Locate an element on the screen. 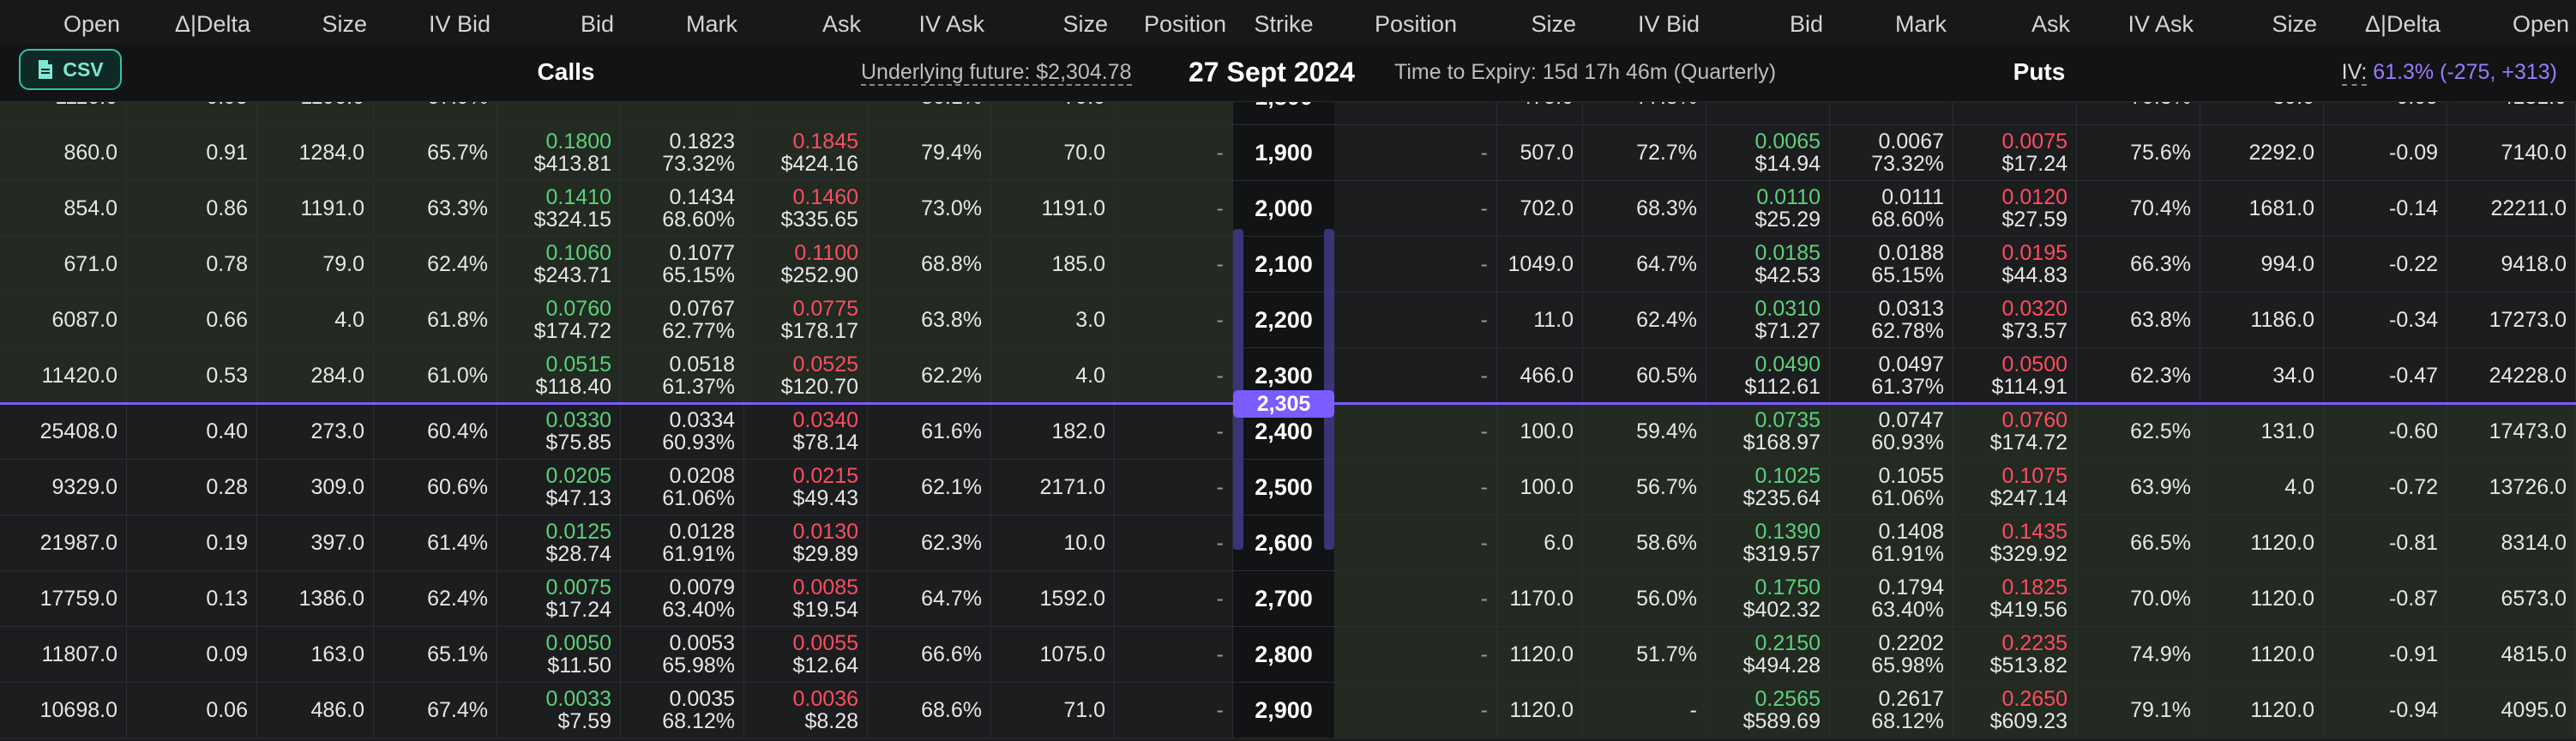 The width and height of the screenshot is (2576, 741). puts-ask-cell: 0.2650 $609.23 is located at coordinates (2015, 710).